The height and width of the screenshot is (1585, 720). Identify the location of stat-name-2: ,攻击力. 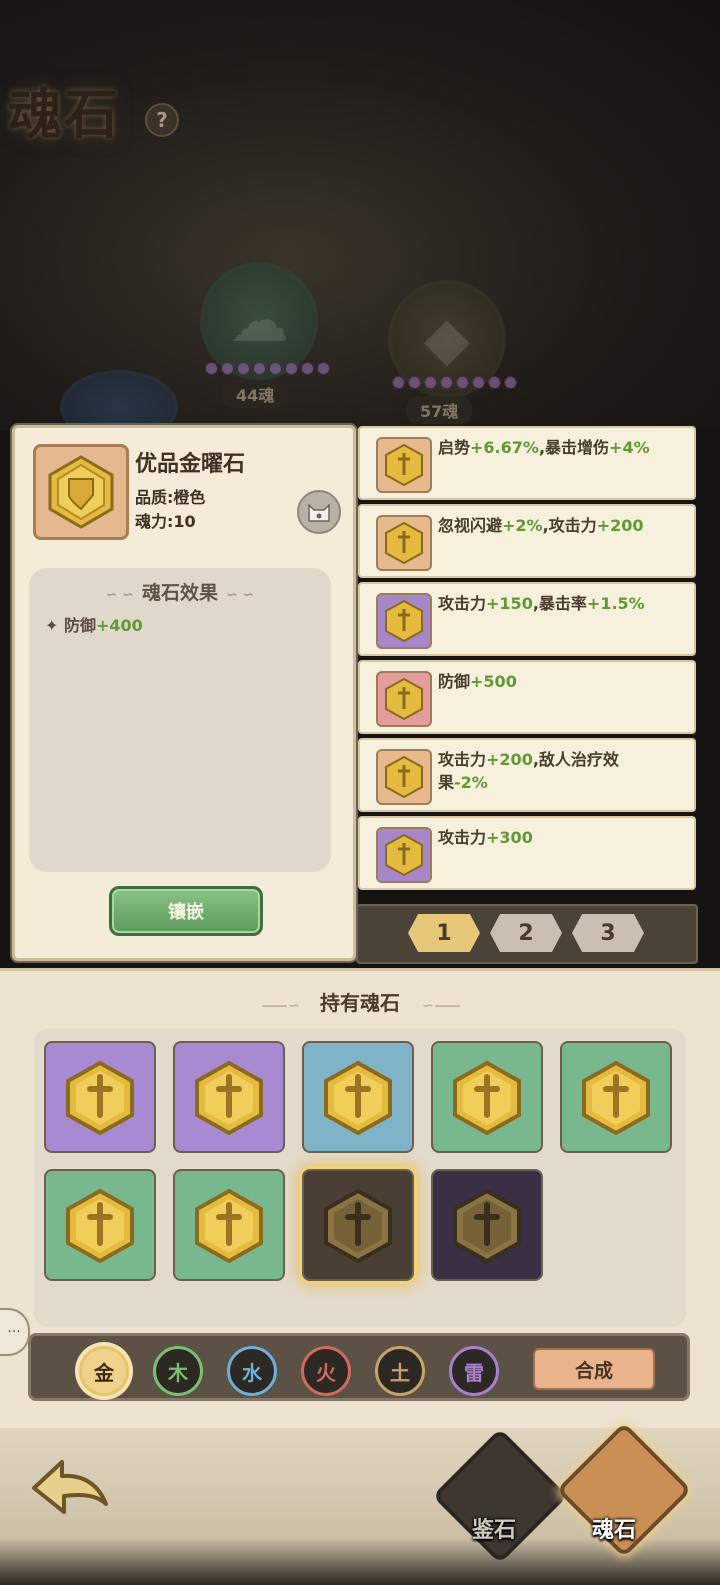
(569, 525).